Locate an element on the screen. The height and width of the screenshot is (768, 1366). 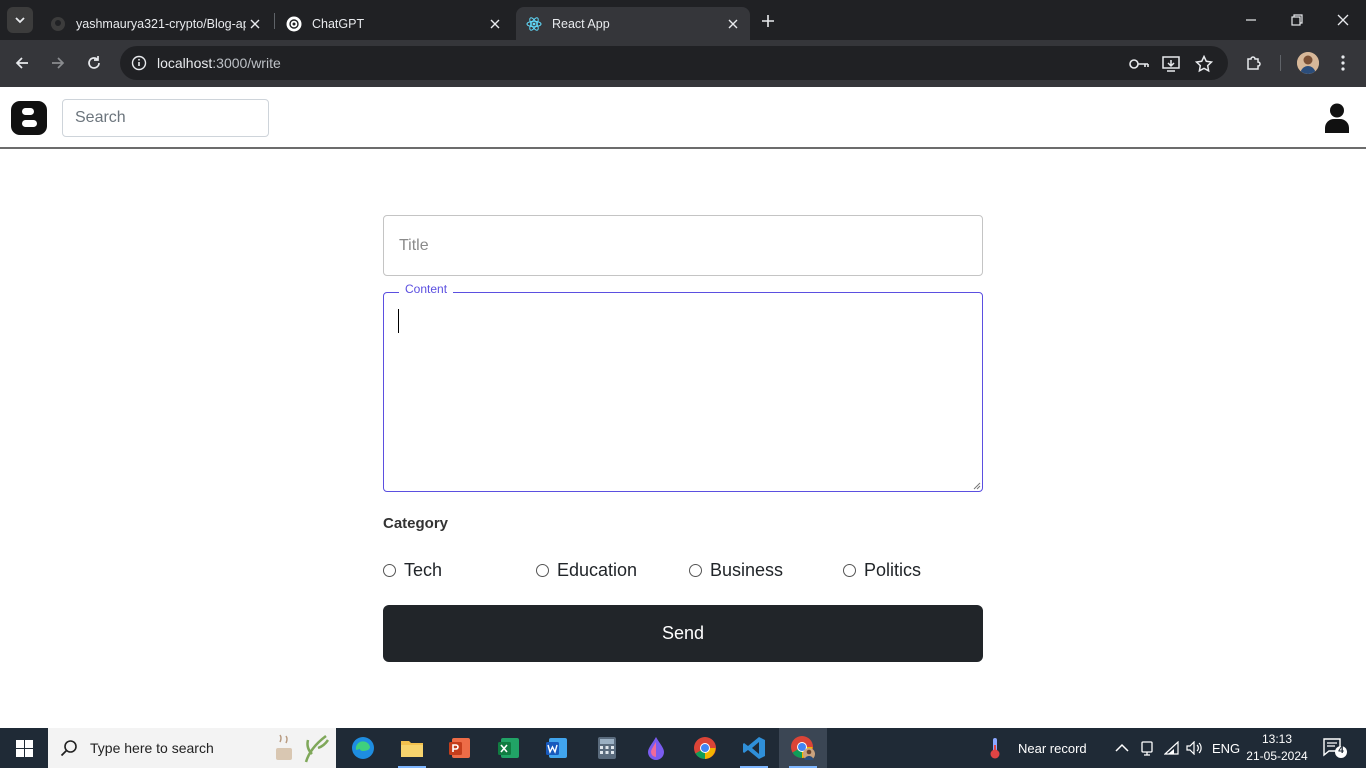
calculator-icon is located at coordinates (607, 748).